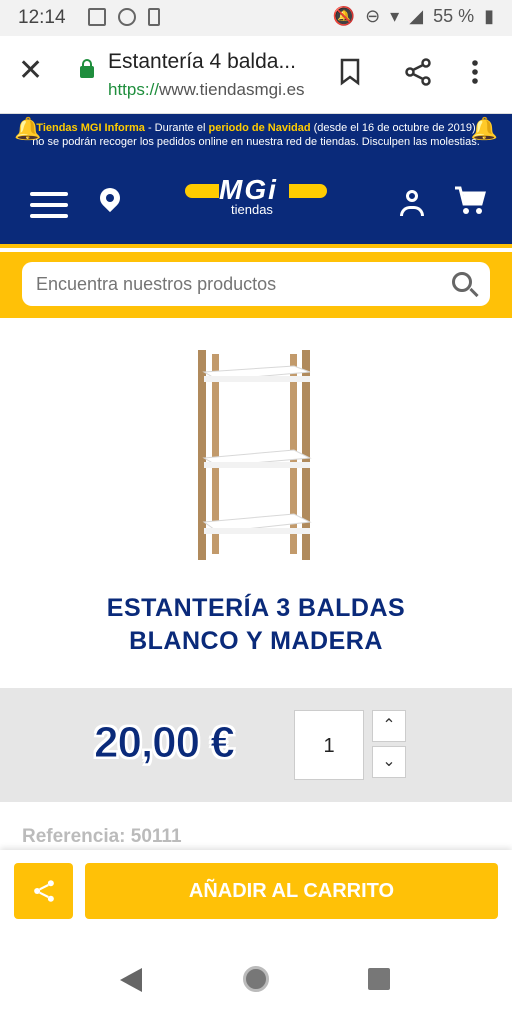 This screenshot has height=1024, width=512. Describe the element at coordinates (329, 745) in the screenshot. I see `quantity-input: 1` at that location.